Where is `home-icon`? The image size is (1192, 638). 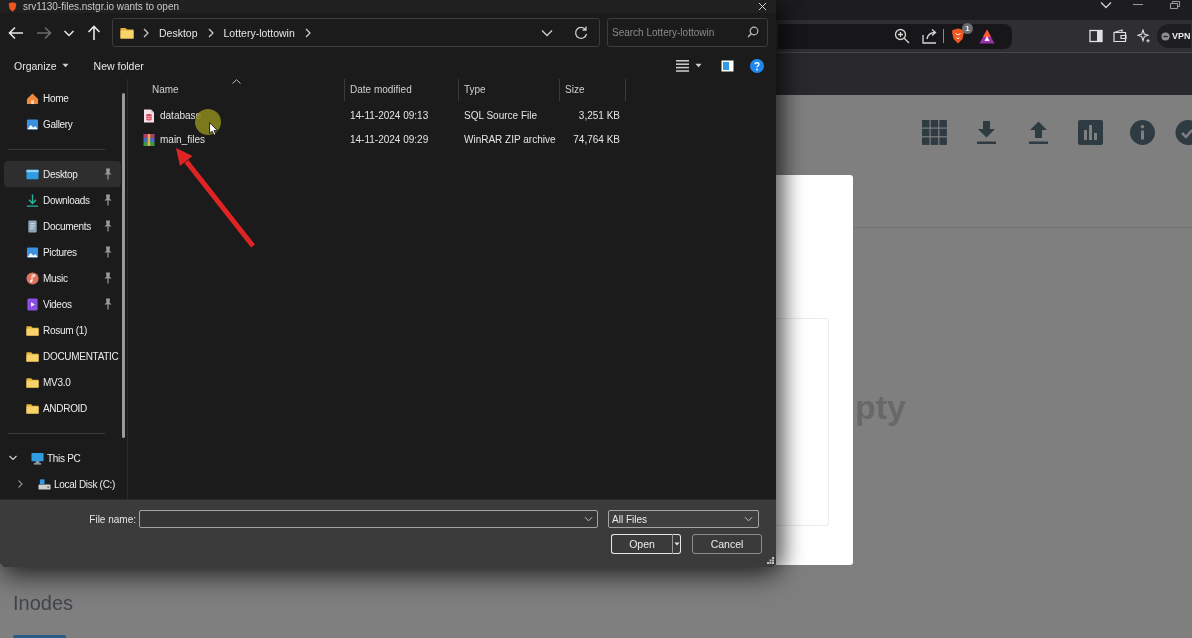 home-icon is located at coordinates (32, 98).